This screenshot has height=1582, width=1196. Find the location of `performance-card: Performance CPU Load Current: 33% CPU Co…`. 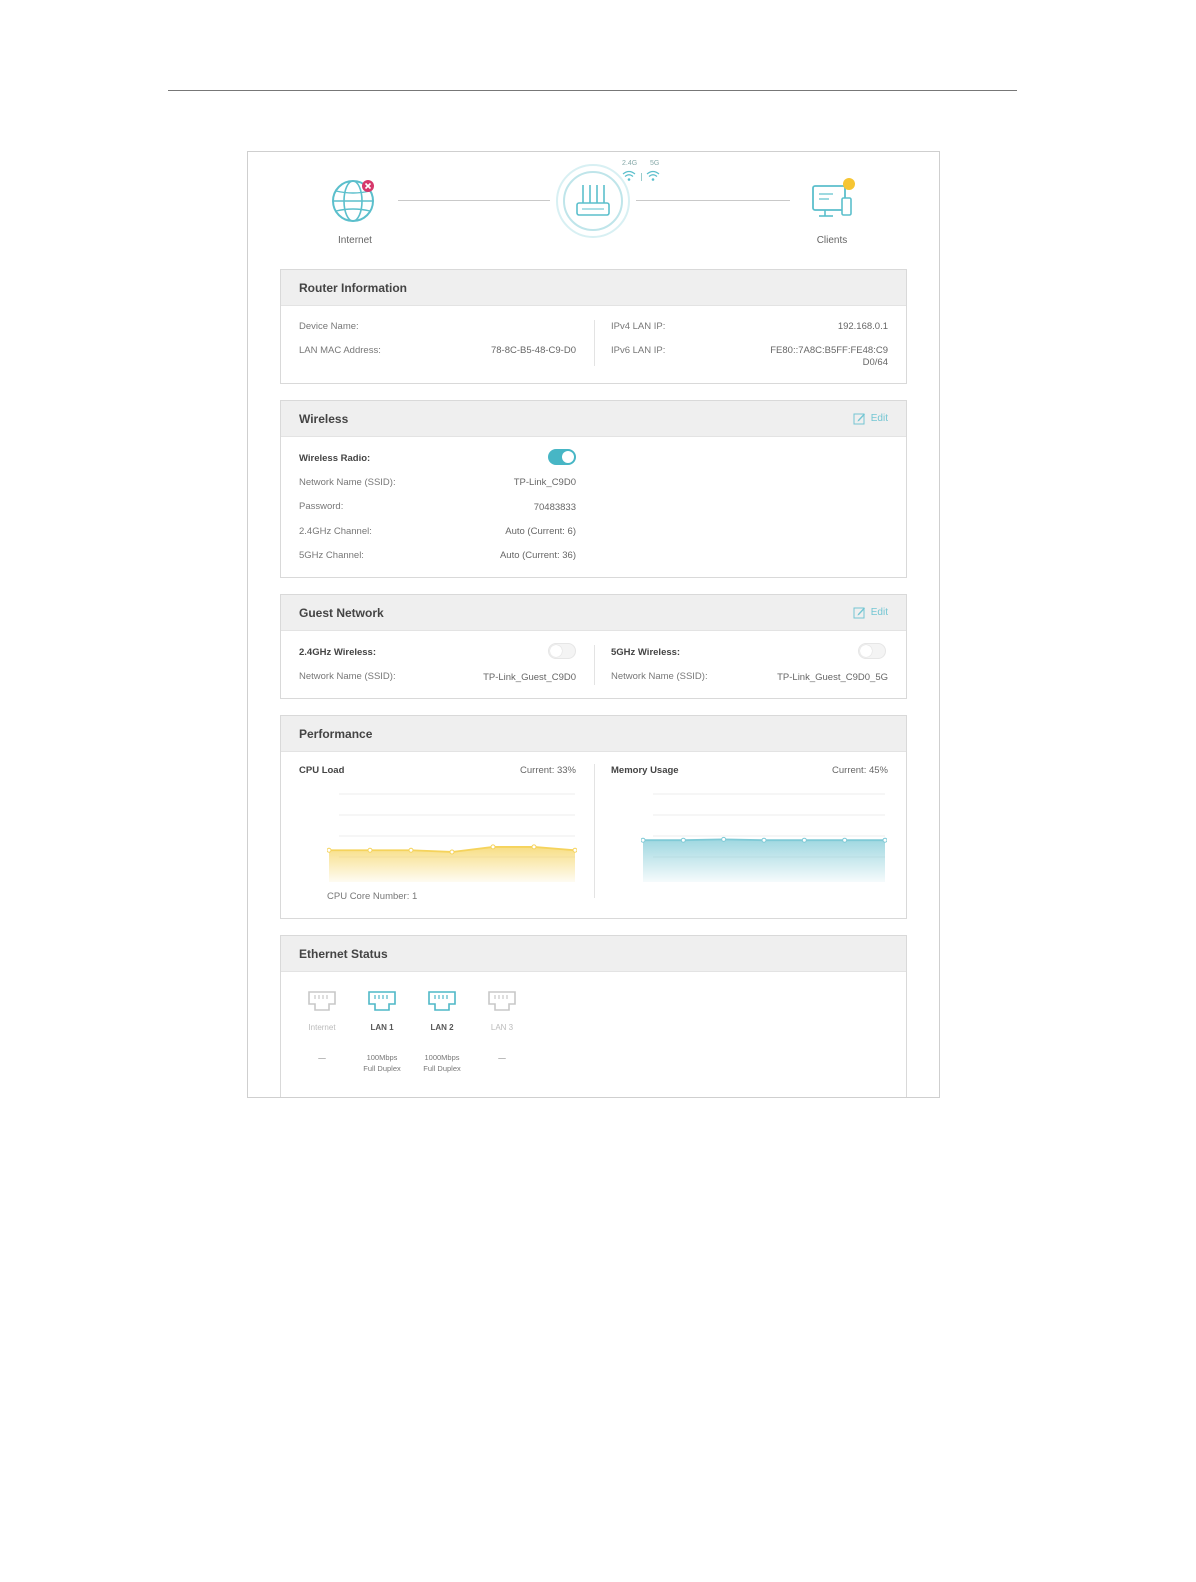

performance-card: Performance CPU Load Current: 33% CPU Co… is located at coordinates (593, 817).